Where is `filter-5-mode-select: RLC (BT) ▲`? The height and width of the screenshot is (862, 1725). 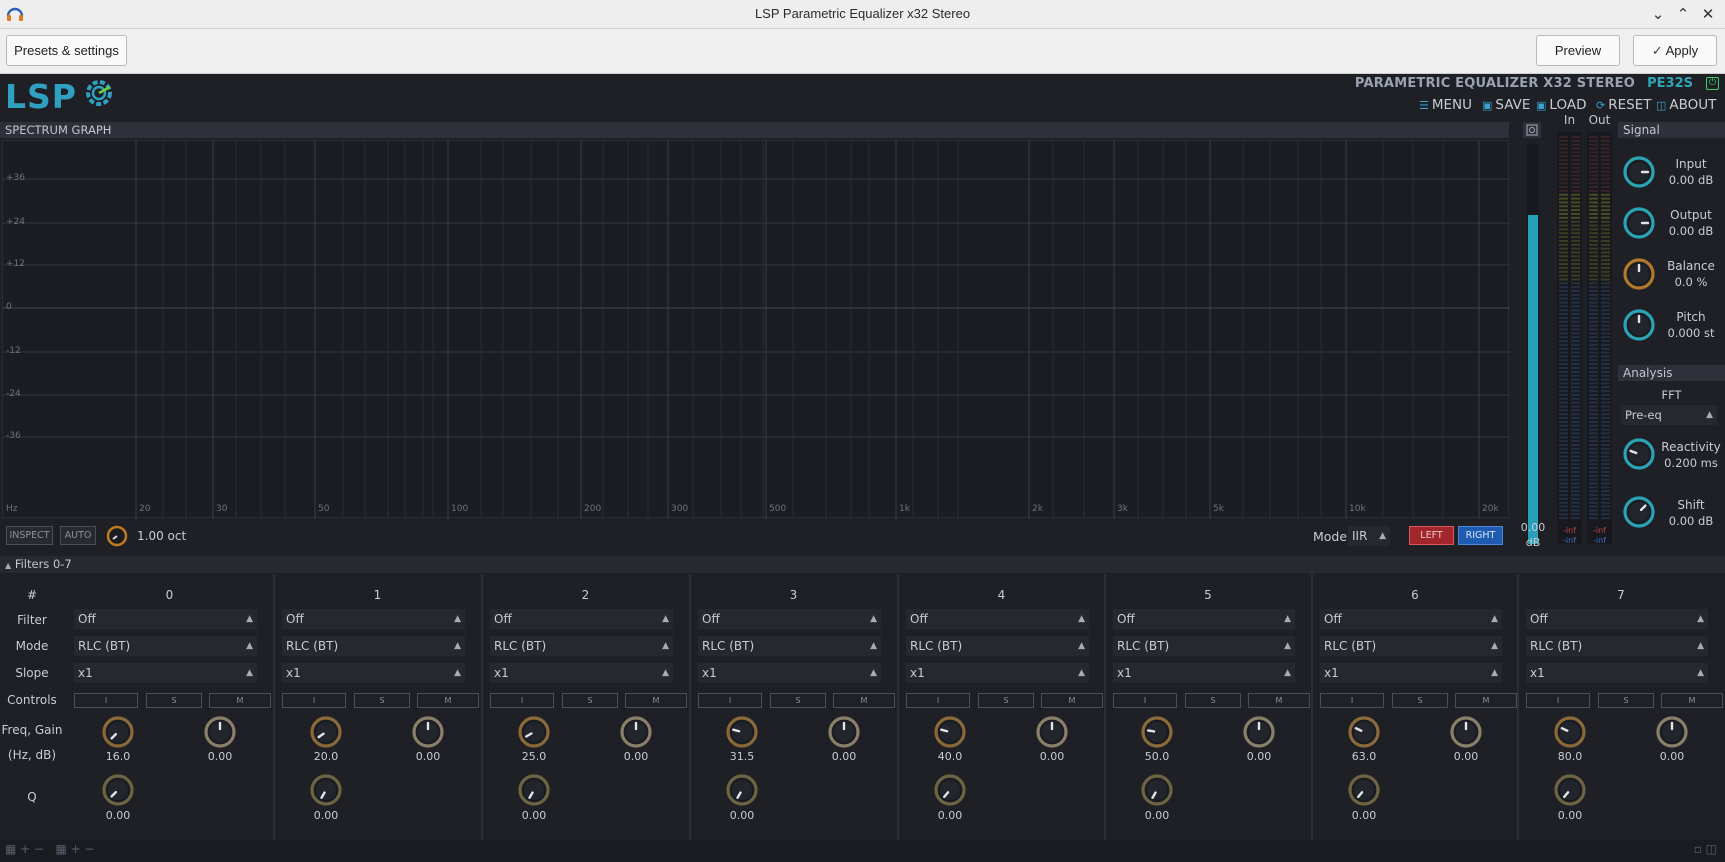 filter-5-mode-select: RLC (BT) ▲ is located at coordinates (1204, 646).